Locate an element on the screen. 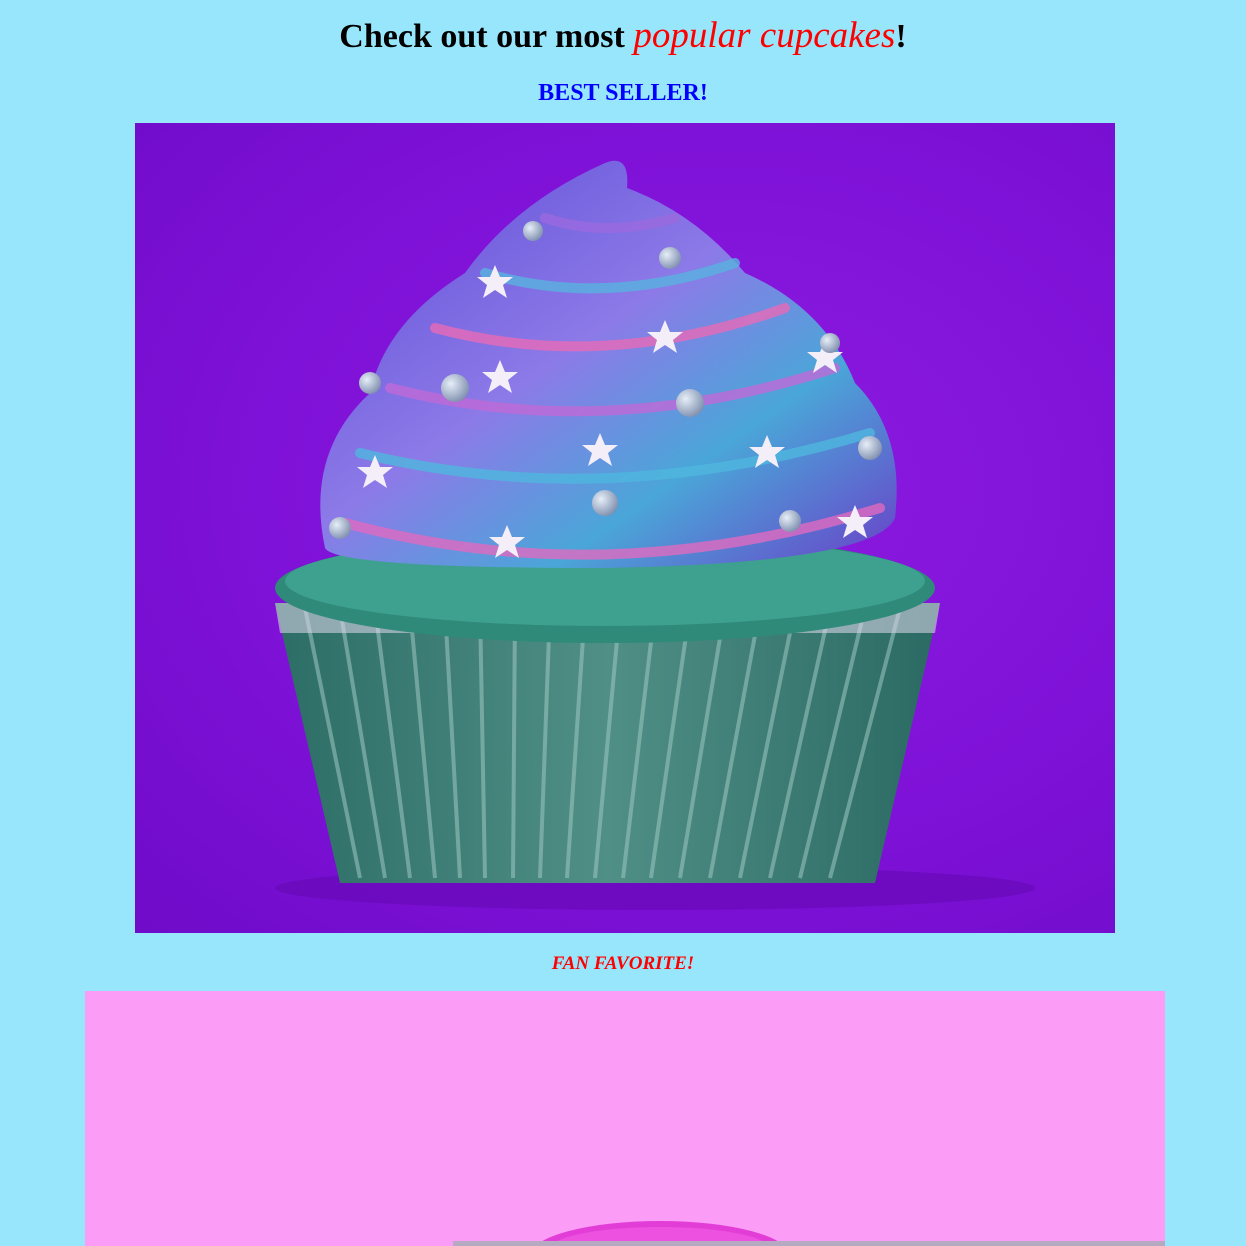 This screenshot has height=1246, width=1246. best-seller-label: BEST SELLER! is located at coordinates (623, 93).